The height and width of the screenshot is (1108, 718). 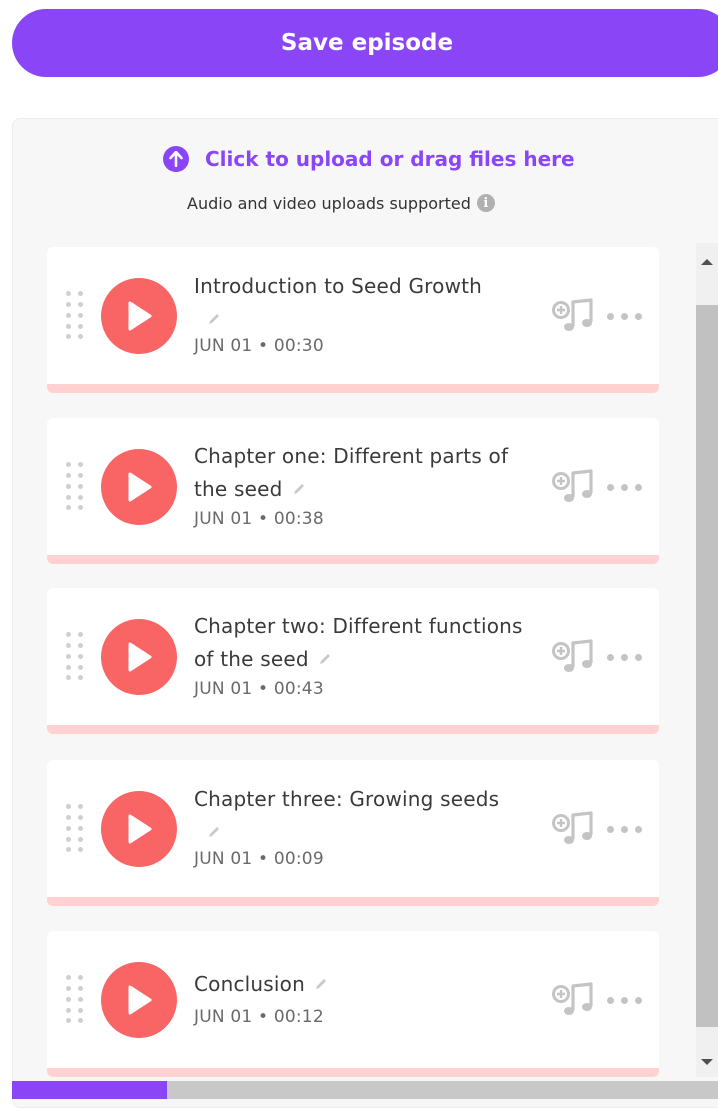 I want to click on upload-progress-track, so click(x=365, y=1090).